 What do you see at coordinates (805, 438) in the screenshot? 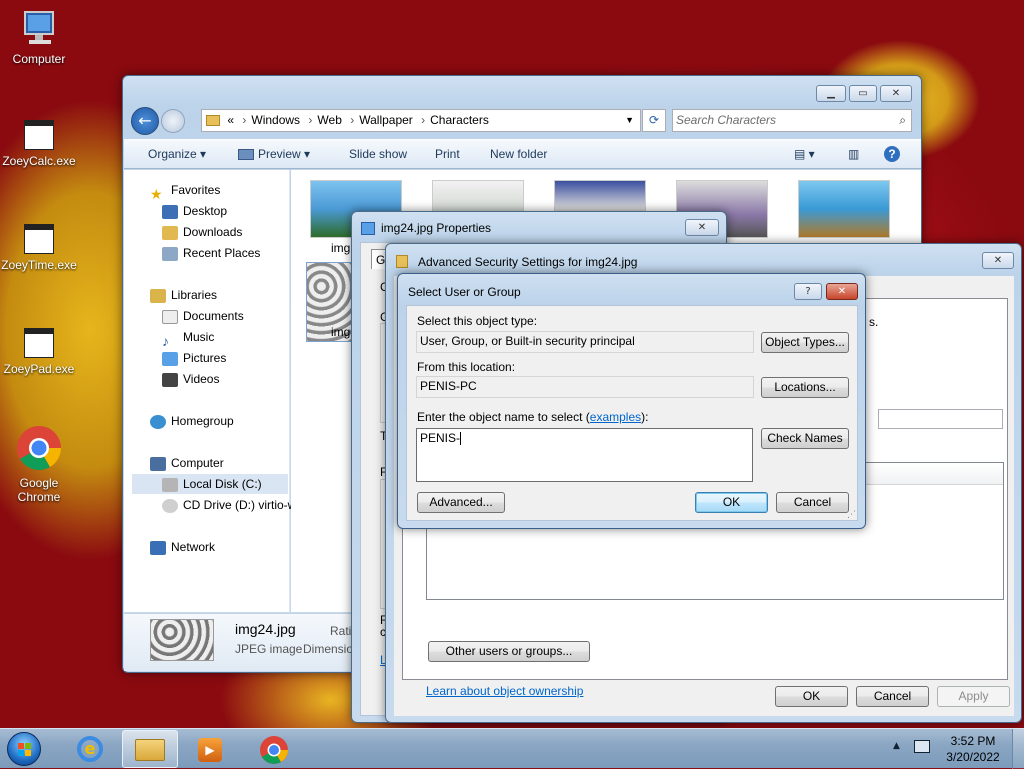
I see `check-names-button: Check Names` at bounding box center [805, 438].